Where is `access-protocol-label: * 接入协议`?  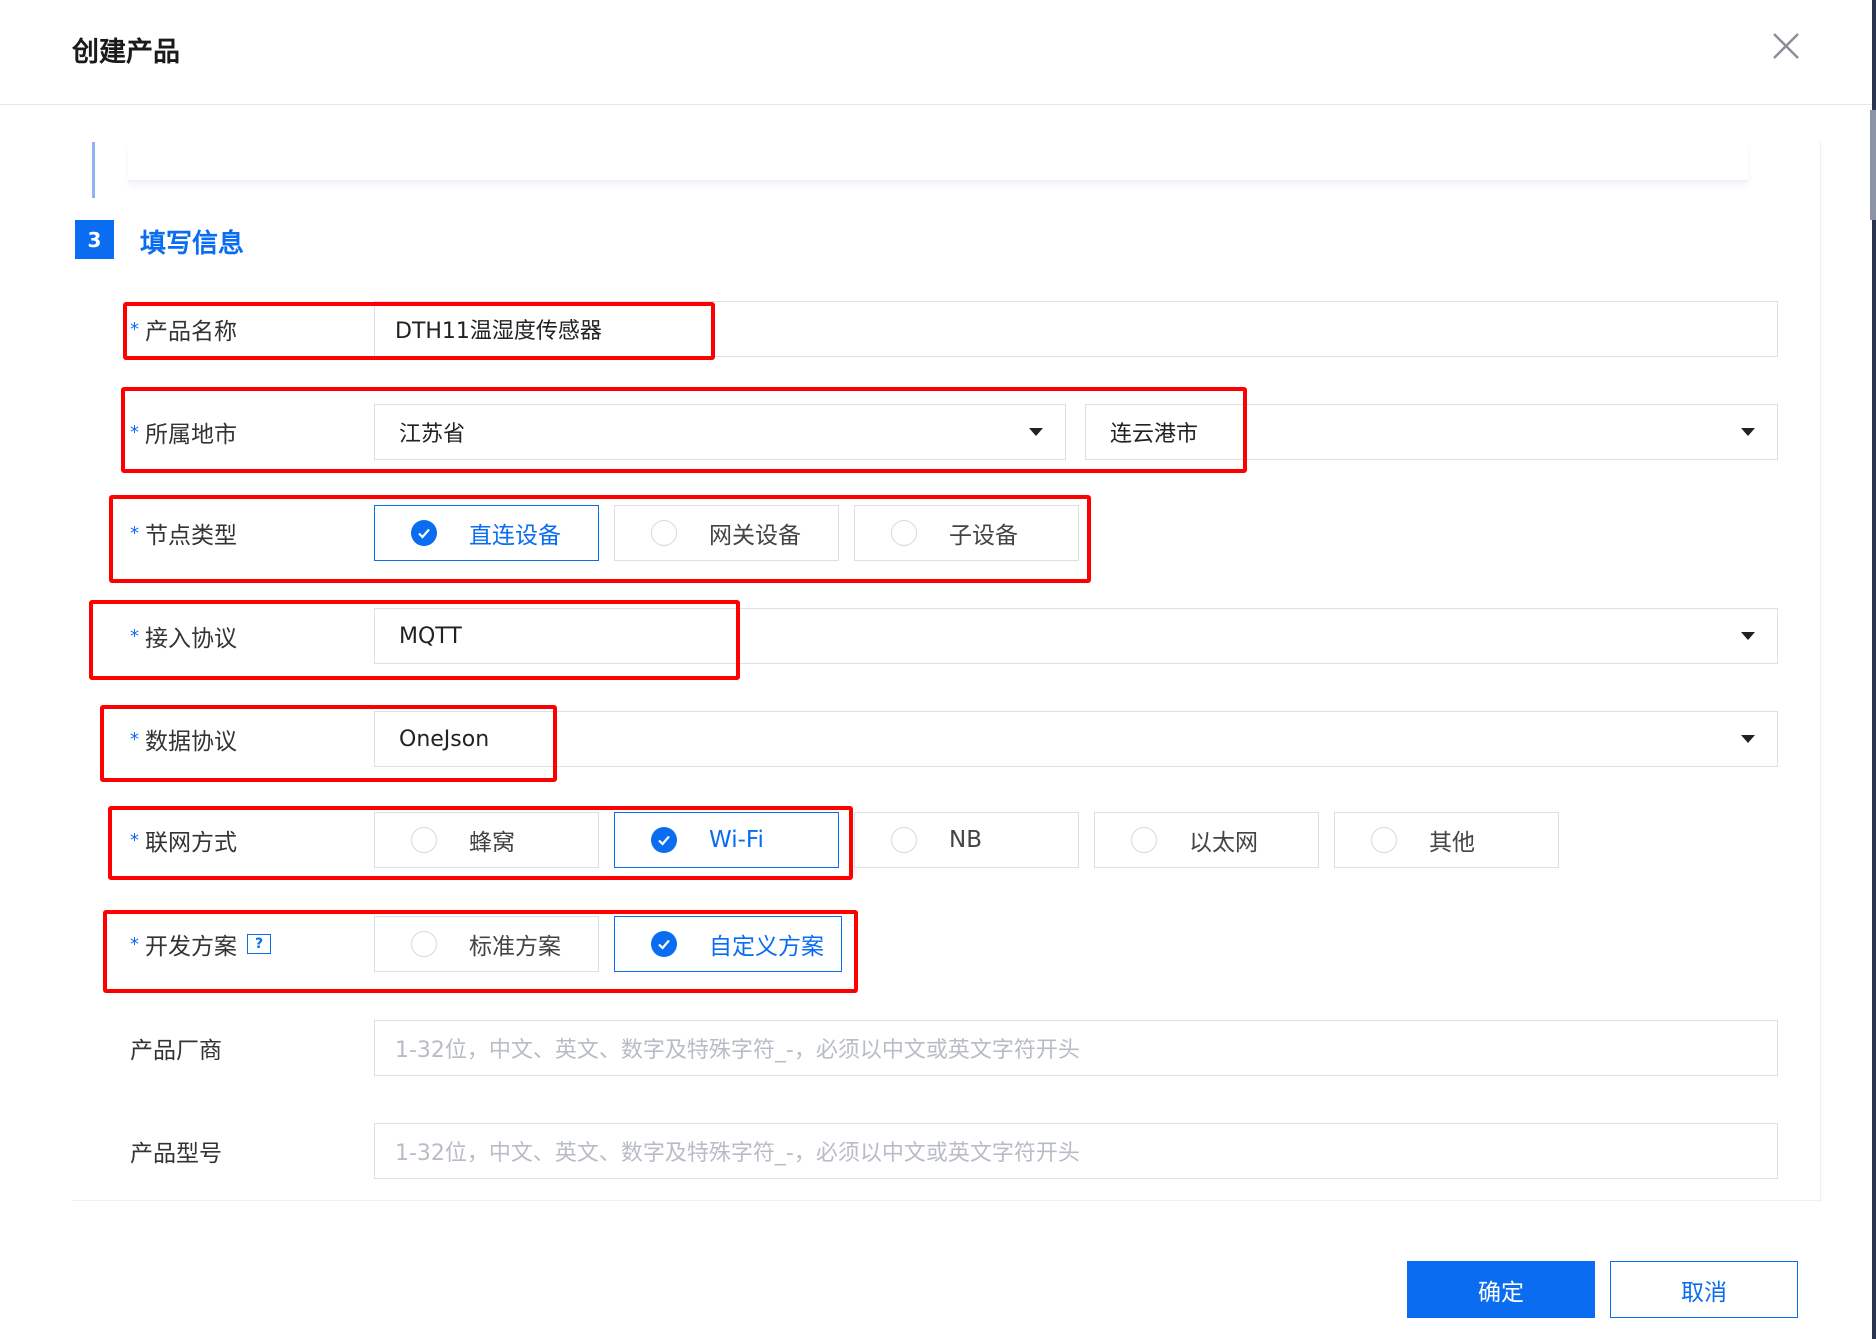
access-protocol-label: * 接入协议 is located at coordinates (183, 636).